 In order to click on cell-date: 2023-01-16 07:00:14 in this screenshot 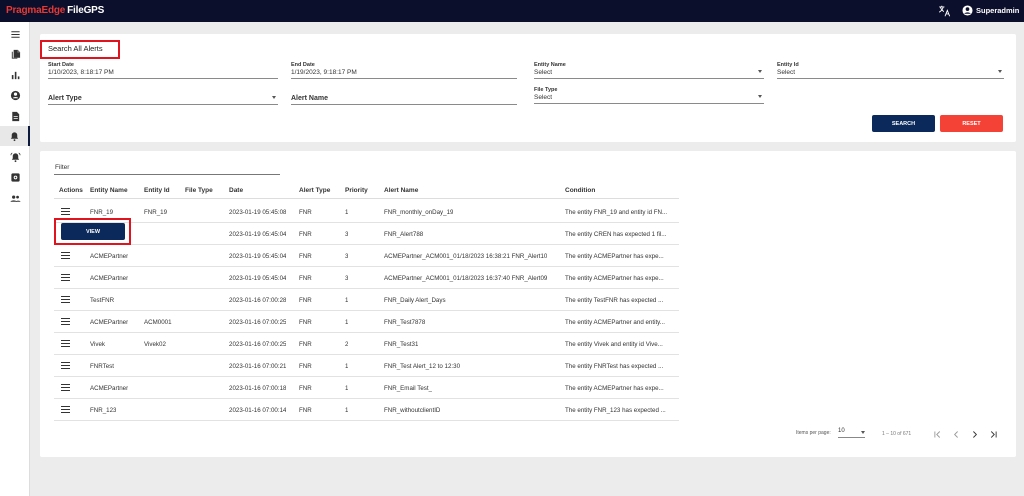, I will do `click(258, 410)`.